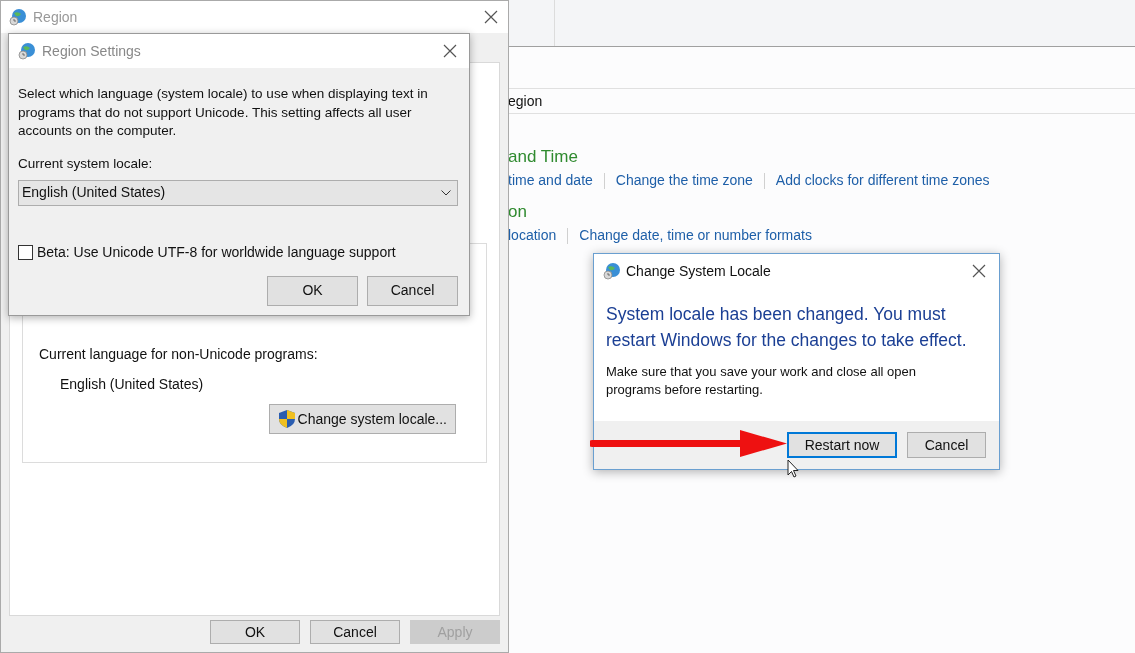  What do you see at coordinates (238, 192) in the screenshot?
I see `locale-dropdown: English (United States)` at bounding box center [238, 192].